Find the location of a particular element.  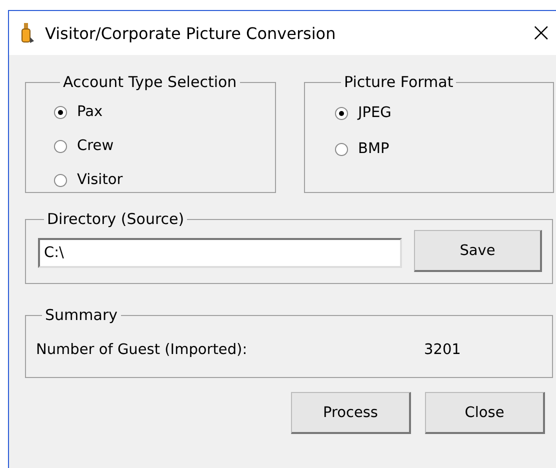

option-label: Crew is located at coordinates (95, 146).